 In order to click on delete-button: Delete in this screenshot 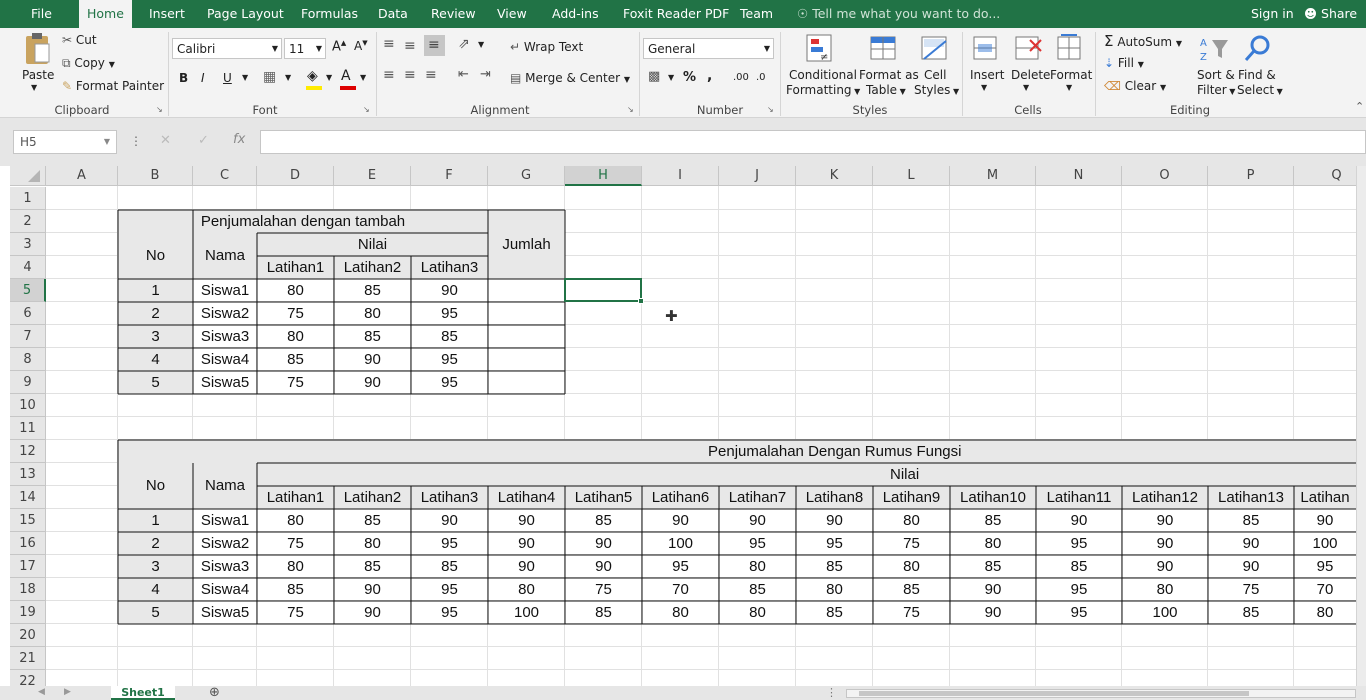, I will do `click(1030, 75)`.